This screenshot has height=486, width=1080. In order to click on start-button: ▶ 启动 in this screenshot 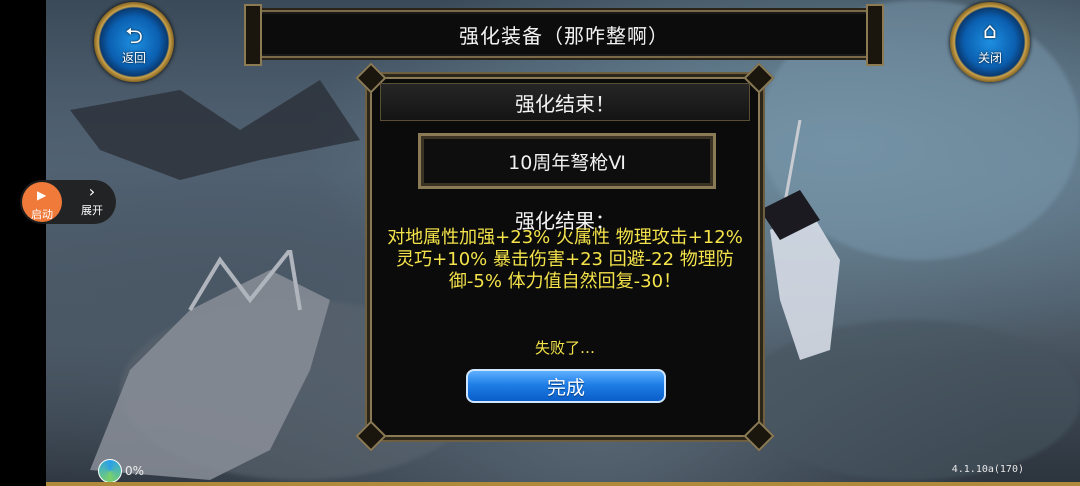, I will do `click(42, 202)`.